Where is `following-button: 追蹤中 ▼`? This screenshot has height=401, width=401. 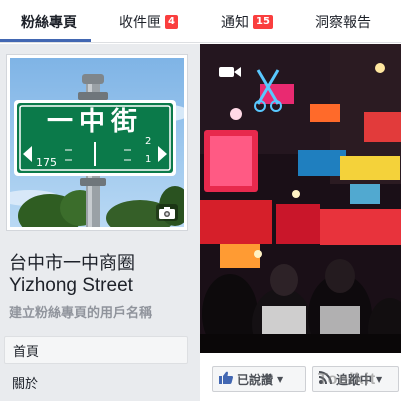 following-button: 追蹤中 ▼ is located at coordinates (355, 379).